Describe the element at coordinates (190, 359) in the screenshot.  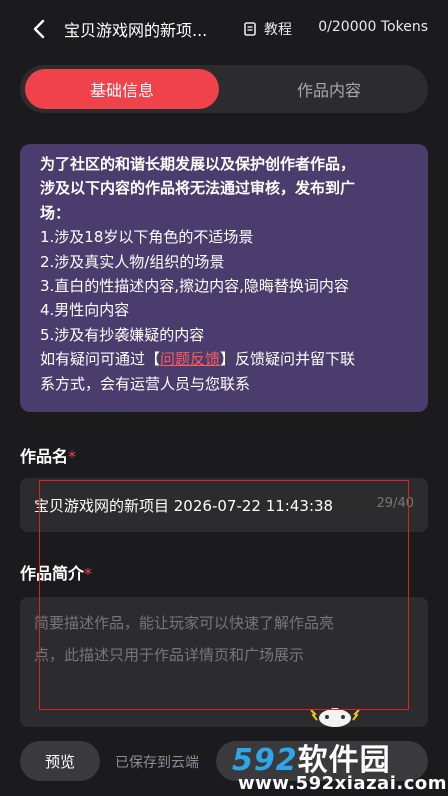
I see `feedback-link: 问题反馈` at that location.